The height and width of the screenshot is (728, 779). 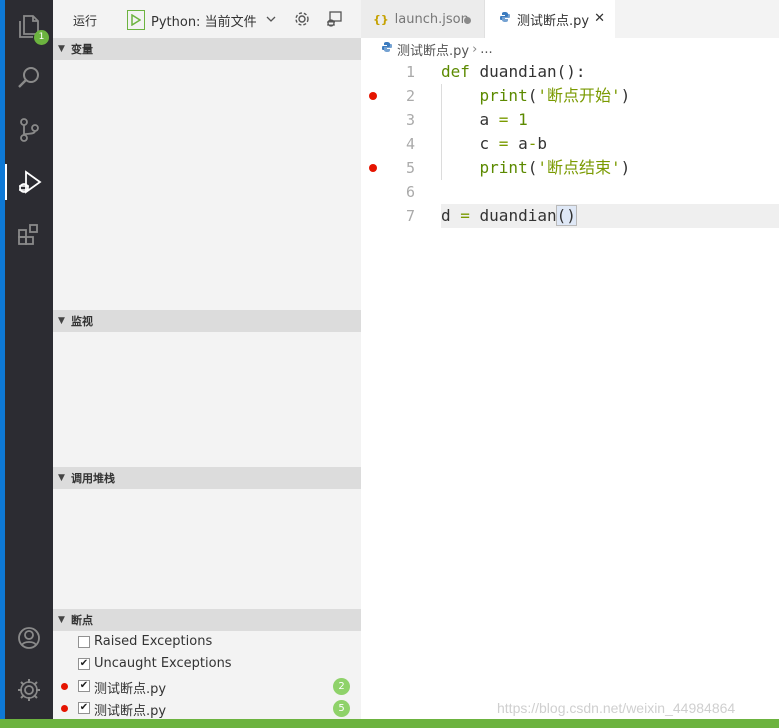 What do you see at coordinates (41, 37) in the screenshot?
I see `explorer-badge: 1` at bounding box center [41, 37].